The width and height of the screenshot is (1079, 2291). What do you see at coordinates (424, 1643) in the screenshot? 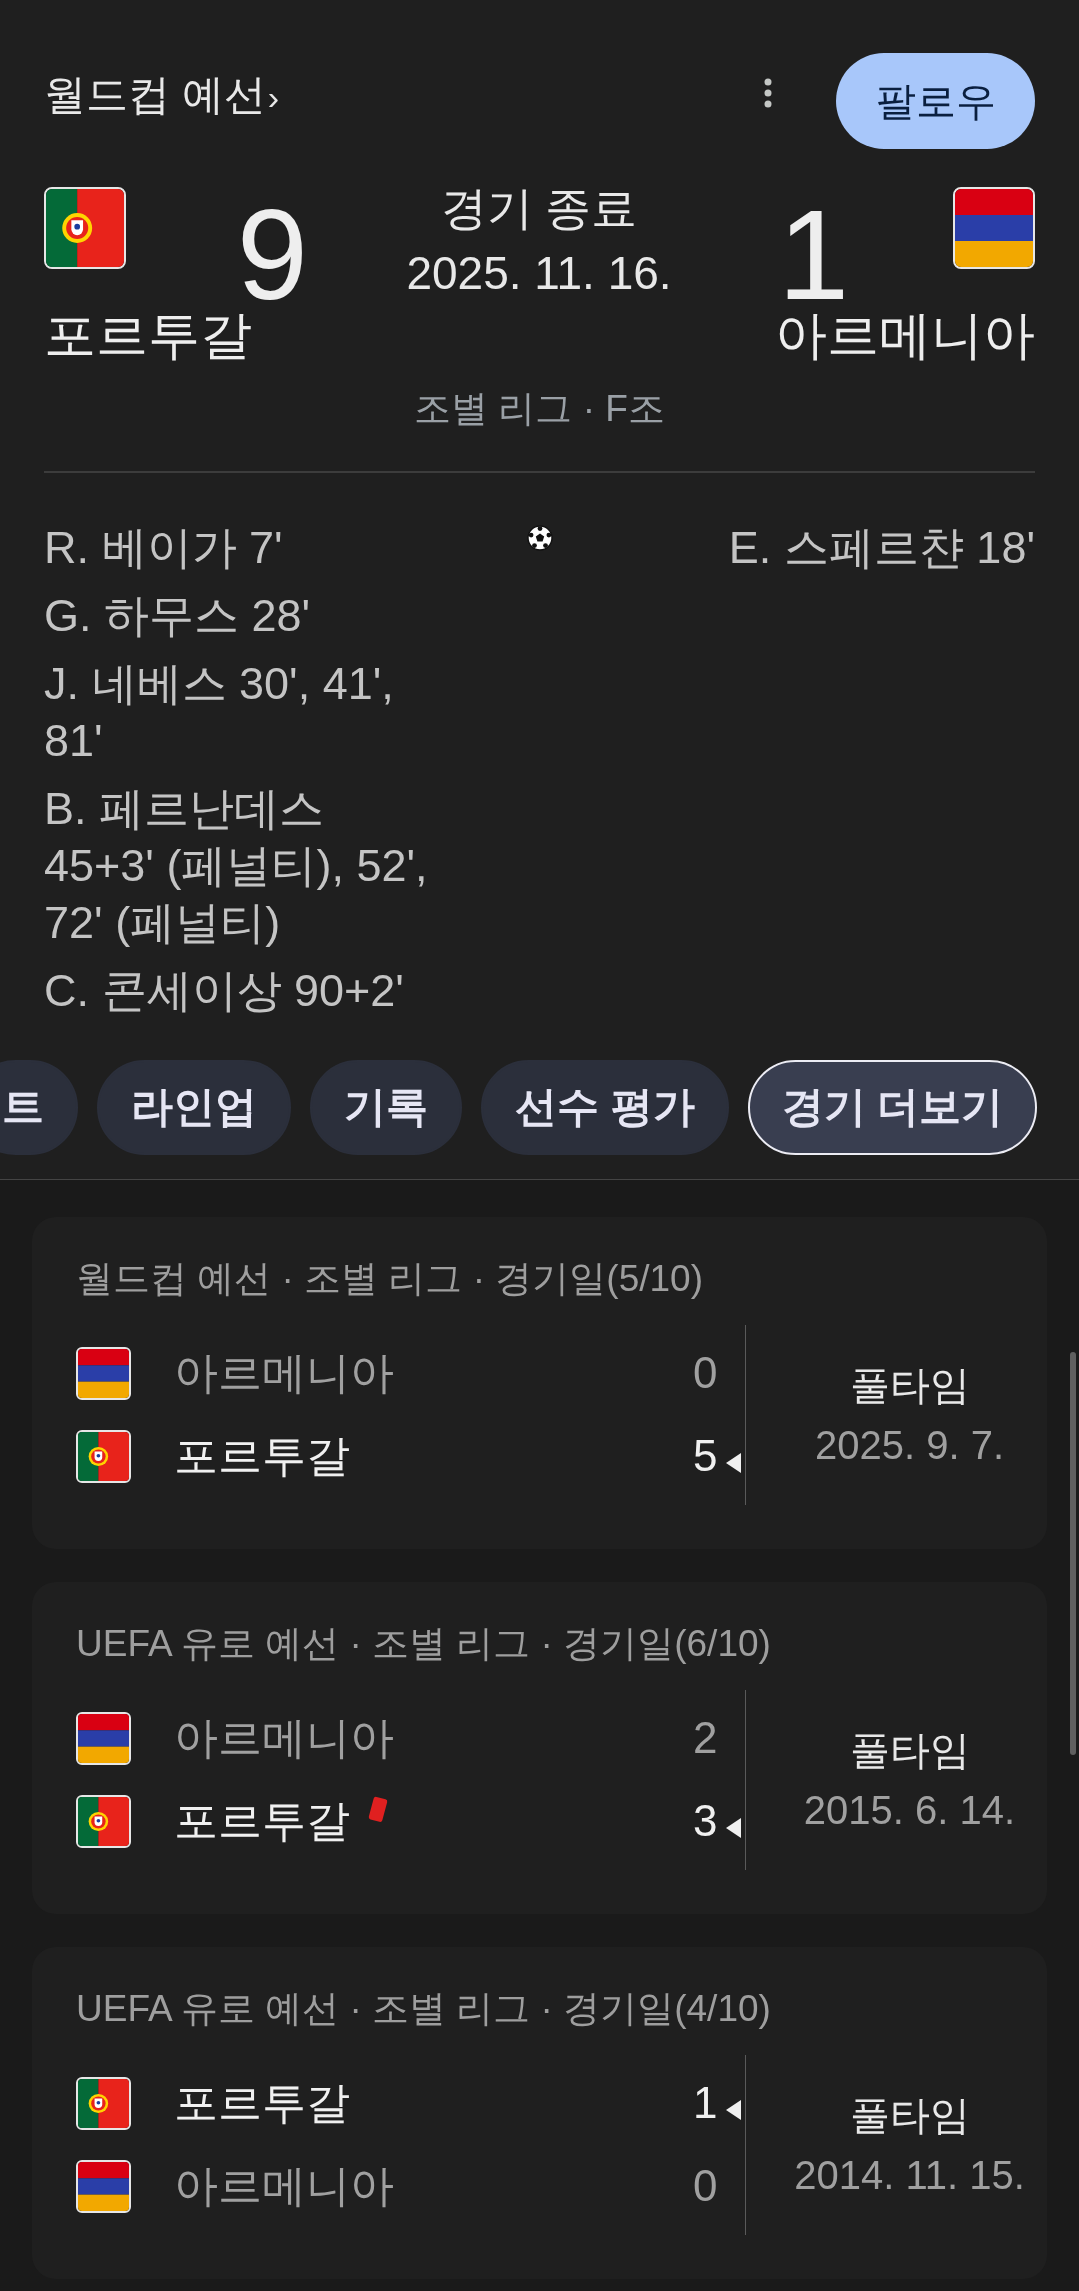
I see `match-title: UEFA 유로 예선 · 조별 리그 · 경기일(6/10)` at bounding box center [424, 1643].